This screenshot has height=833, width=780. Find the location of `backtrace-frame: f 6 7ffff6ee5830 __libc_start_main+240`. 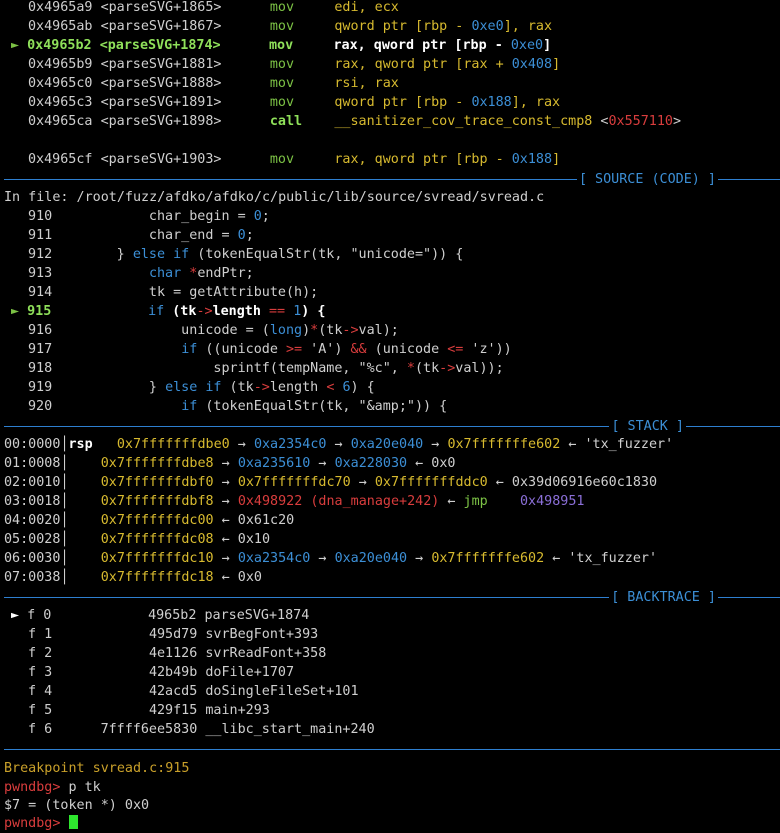

backtrace-frame: f 6 7ffff6ee5830 __libc_start_main+240 is located at coordinates (201, 729).